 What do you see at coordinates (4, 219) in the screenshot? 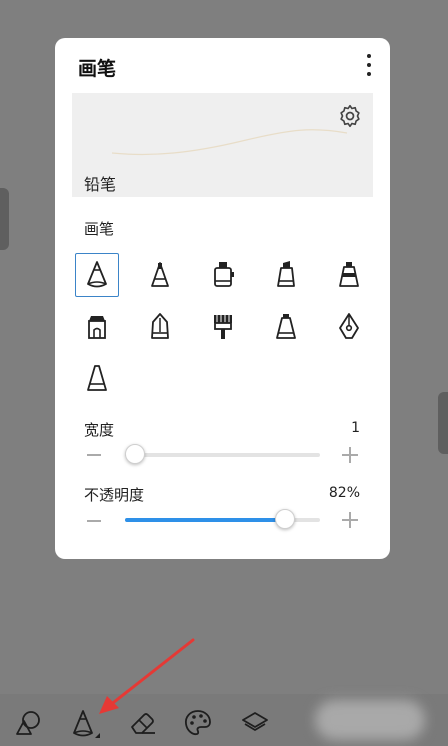
I see `left-edge-handle` at bounding box center [4, 219].